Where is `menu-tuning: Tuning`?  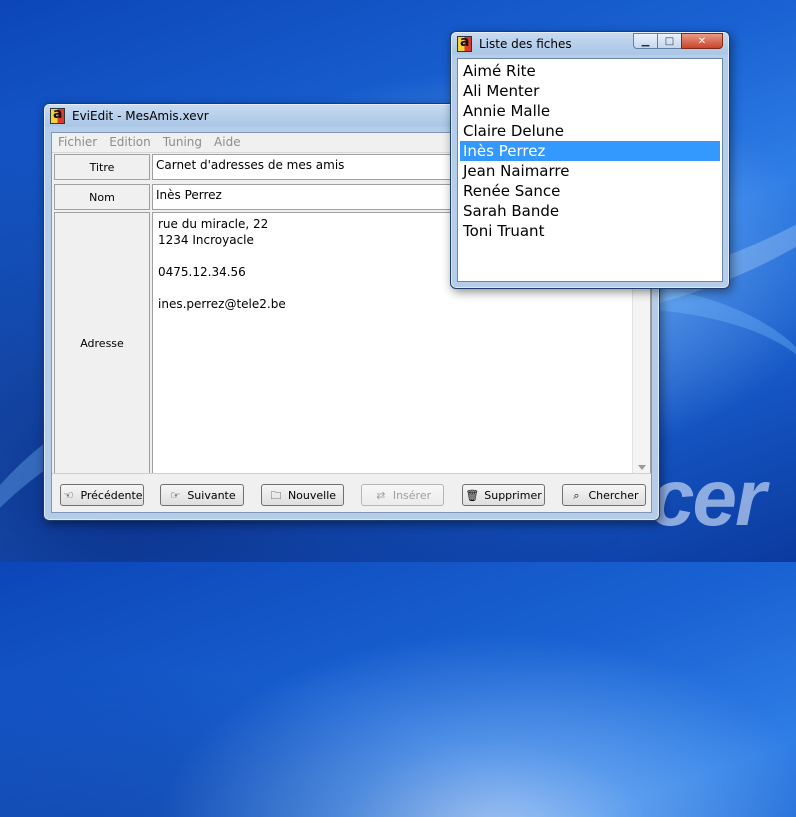 menu-tuning: Tuning is located at coordinates (182, 141).